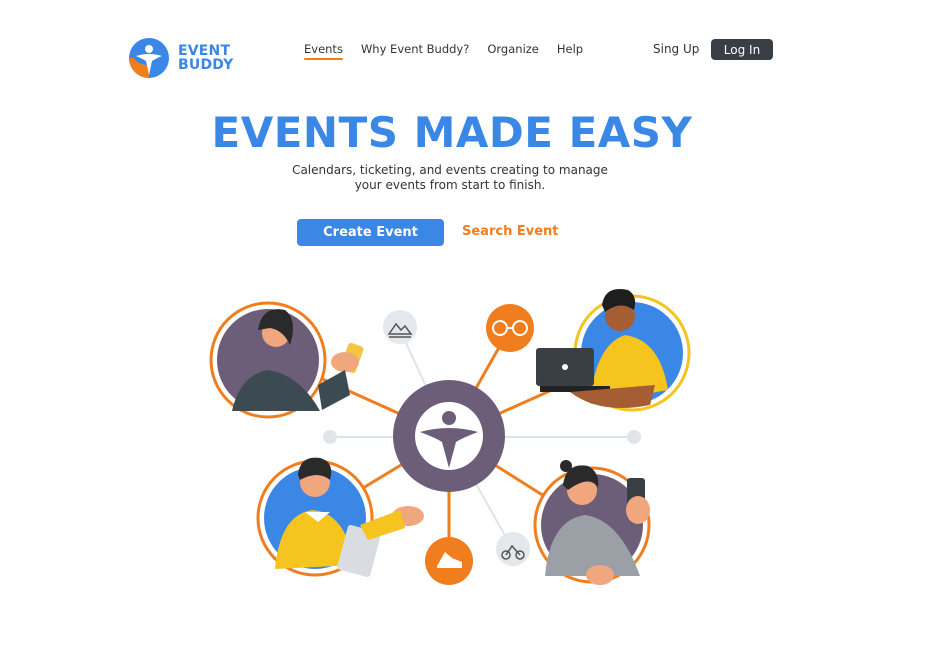 The image size is (928, 653). Describe the element at coordinates (449, 561) in the screenshot. I see `running-shoe-icon` at that location.